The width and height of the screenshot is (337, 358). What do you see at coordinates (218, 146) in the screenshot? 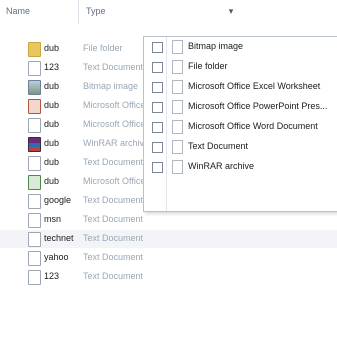
I see `filter-option-label: Text Document` at bounding box center [218, 146].